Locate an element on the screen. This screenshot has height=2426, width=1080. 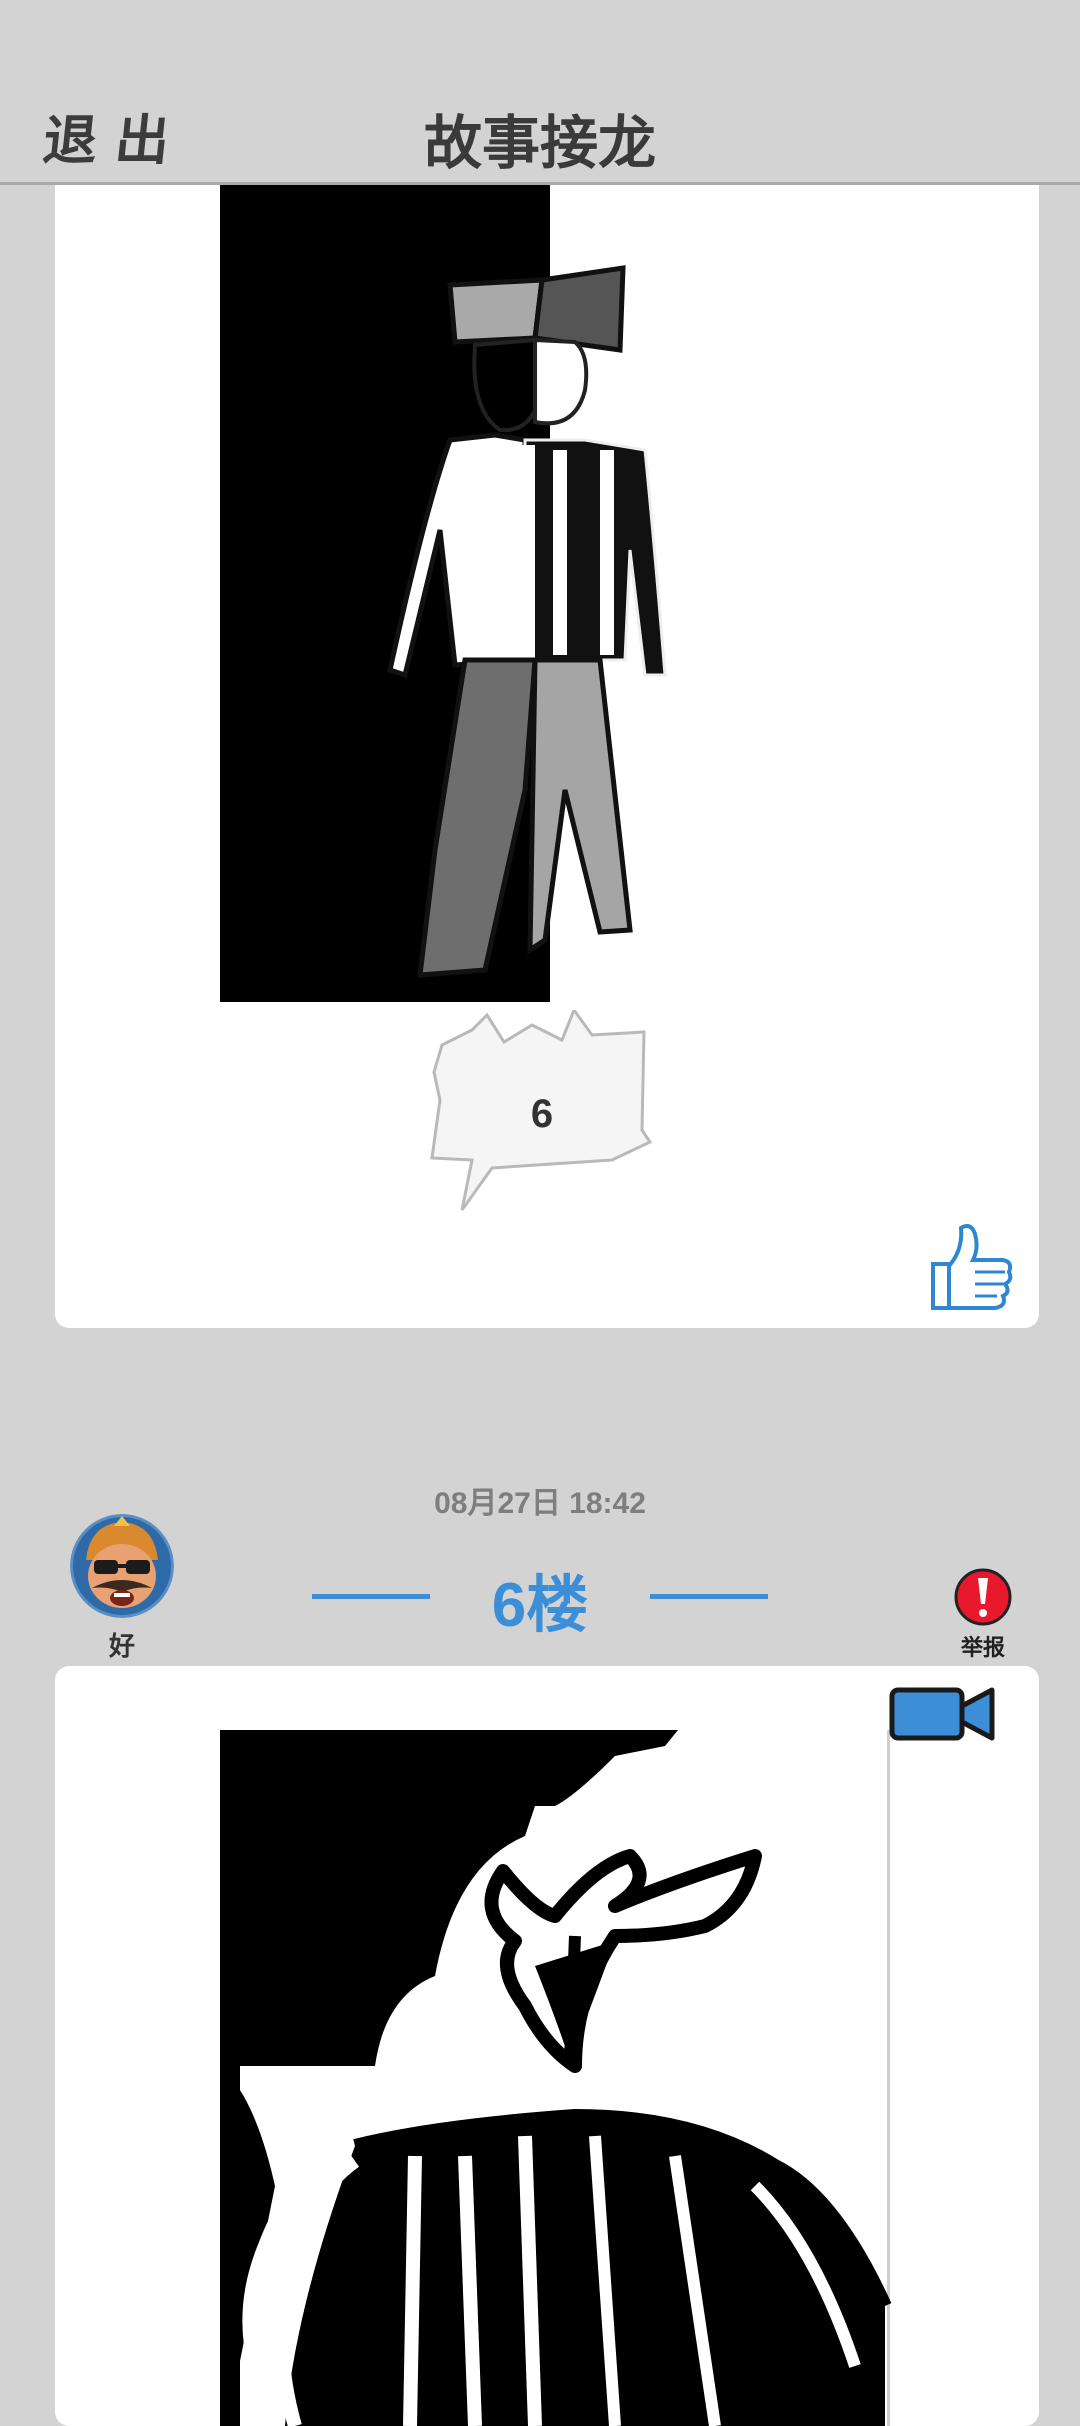
speech-bubble: 6 is located at coordinates (542, 1118).